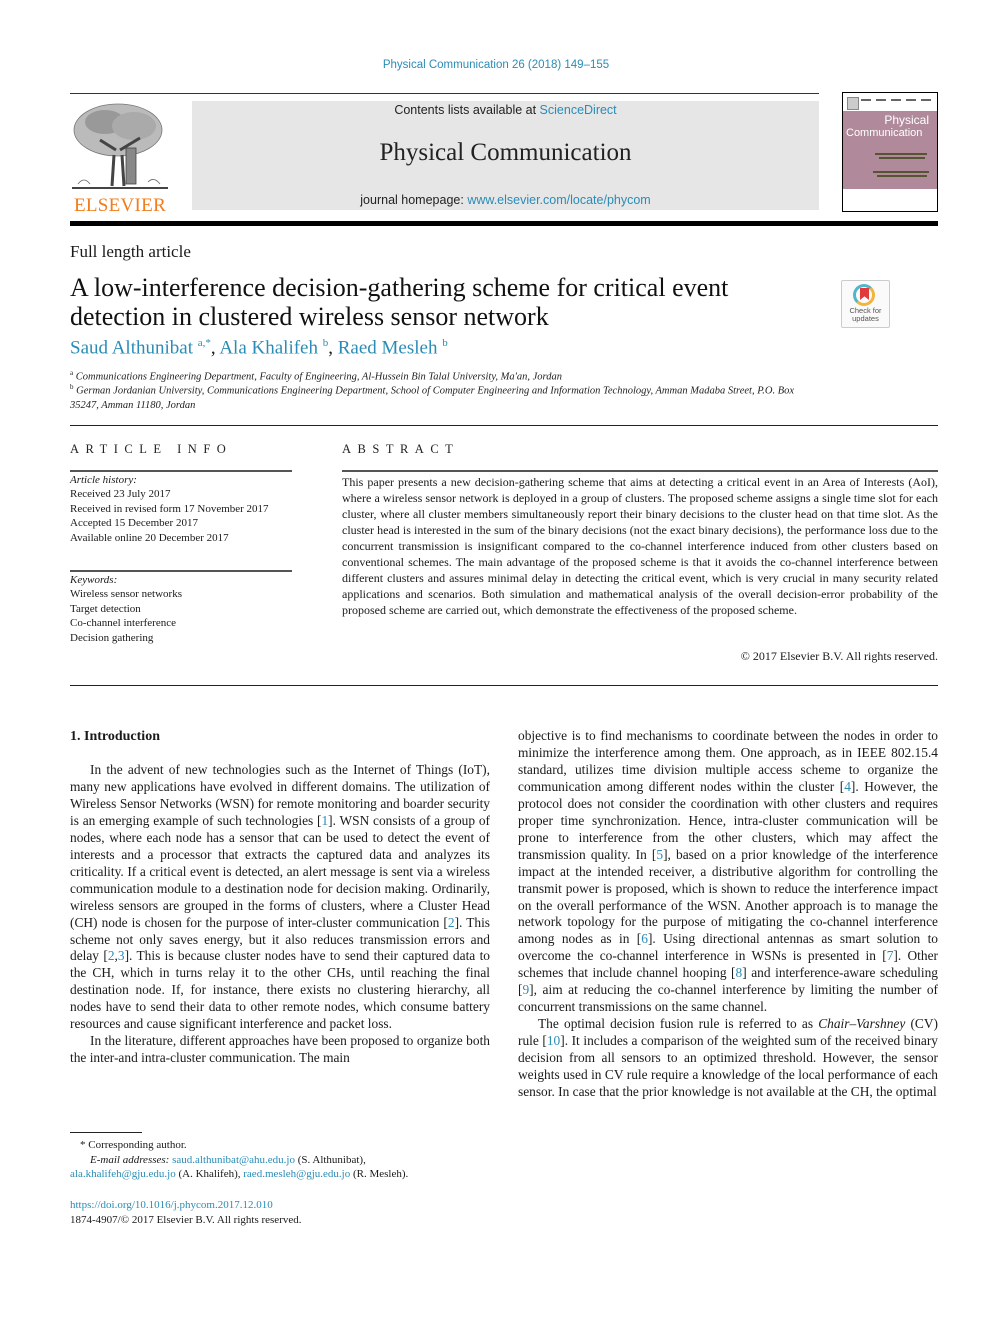  I want to click on history-item: Received 23 July 2017, so click(120, 494).